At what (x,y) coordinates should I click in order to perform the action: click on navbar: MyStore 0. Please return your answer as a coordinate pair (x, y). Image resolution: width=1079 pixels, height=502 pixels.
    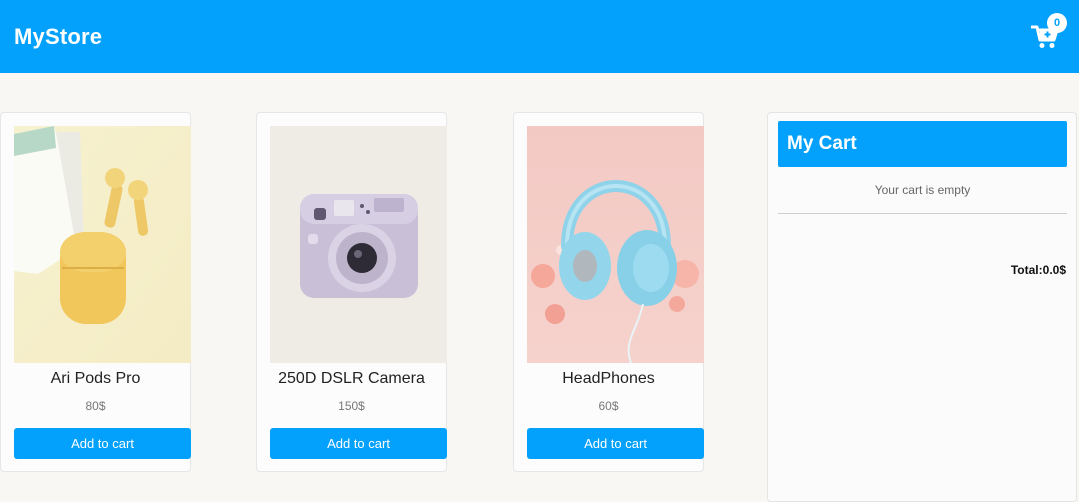
    Looking at the image, I should click on (539, 36).